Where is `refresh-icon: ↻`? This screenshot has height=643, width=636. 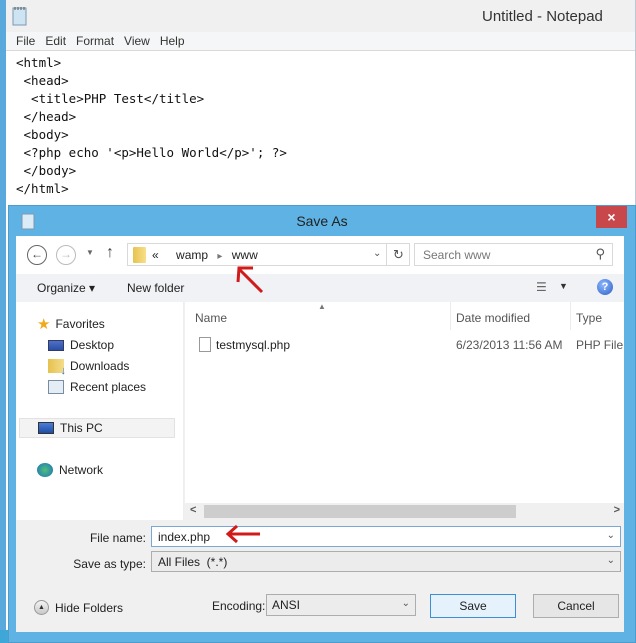
refresh-icon: ↻ is located at coordinates (398, 254).